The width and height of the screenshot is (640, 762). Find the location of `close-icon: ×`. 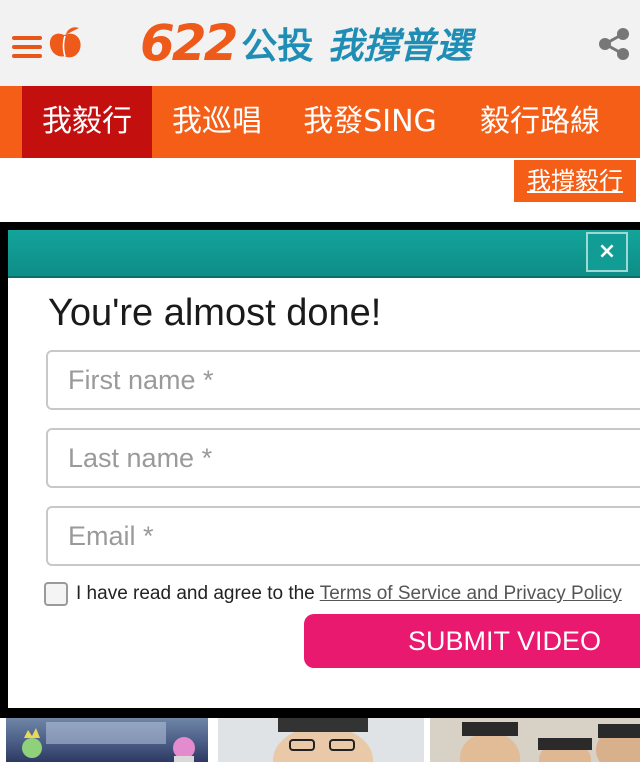

close-icon: × is located at coordinates (607, 251).